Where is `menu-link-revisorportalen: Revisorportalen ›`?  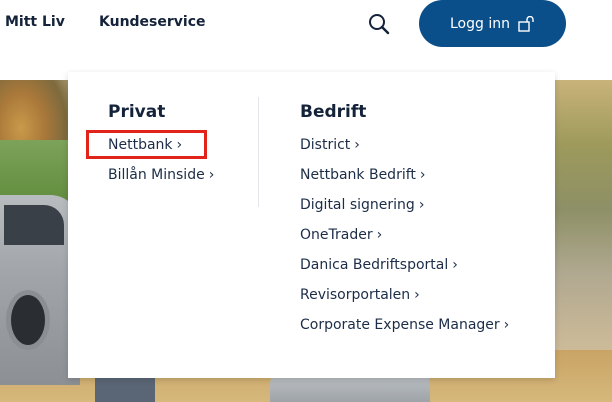
menu-link-revisorportalen: Revisorportalen › is located at coordinates (360, 295).